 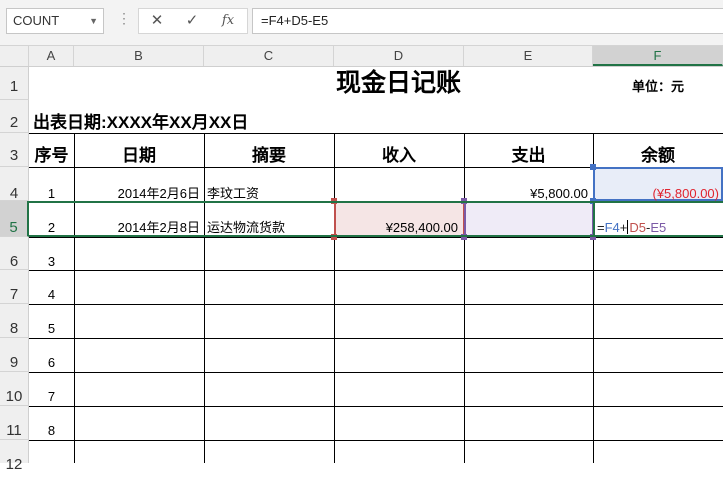 I want to click on formula-input: =F4+D5-E5, so click(x=487, y=21).